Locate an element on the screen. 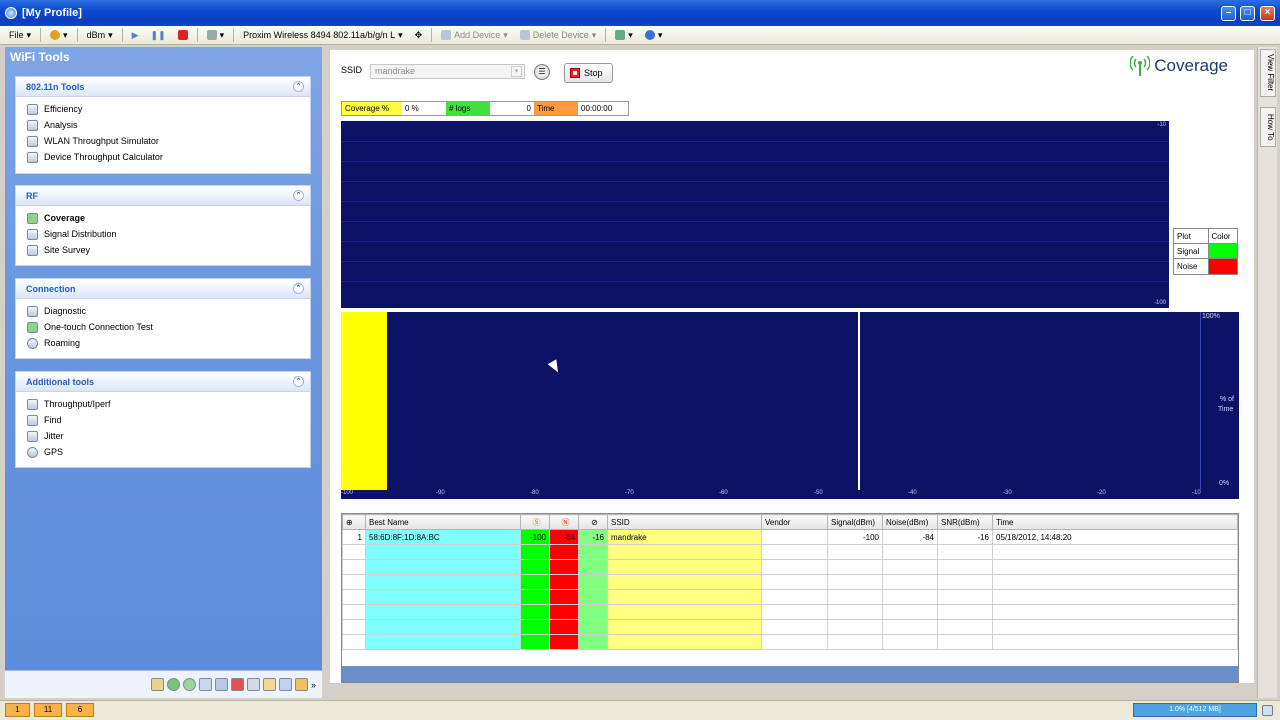 This screenshot has height=720, width=1280. group-header: Connection ⌃ is located at coordinates (163, 289).